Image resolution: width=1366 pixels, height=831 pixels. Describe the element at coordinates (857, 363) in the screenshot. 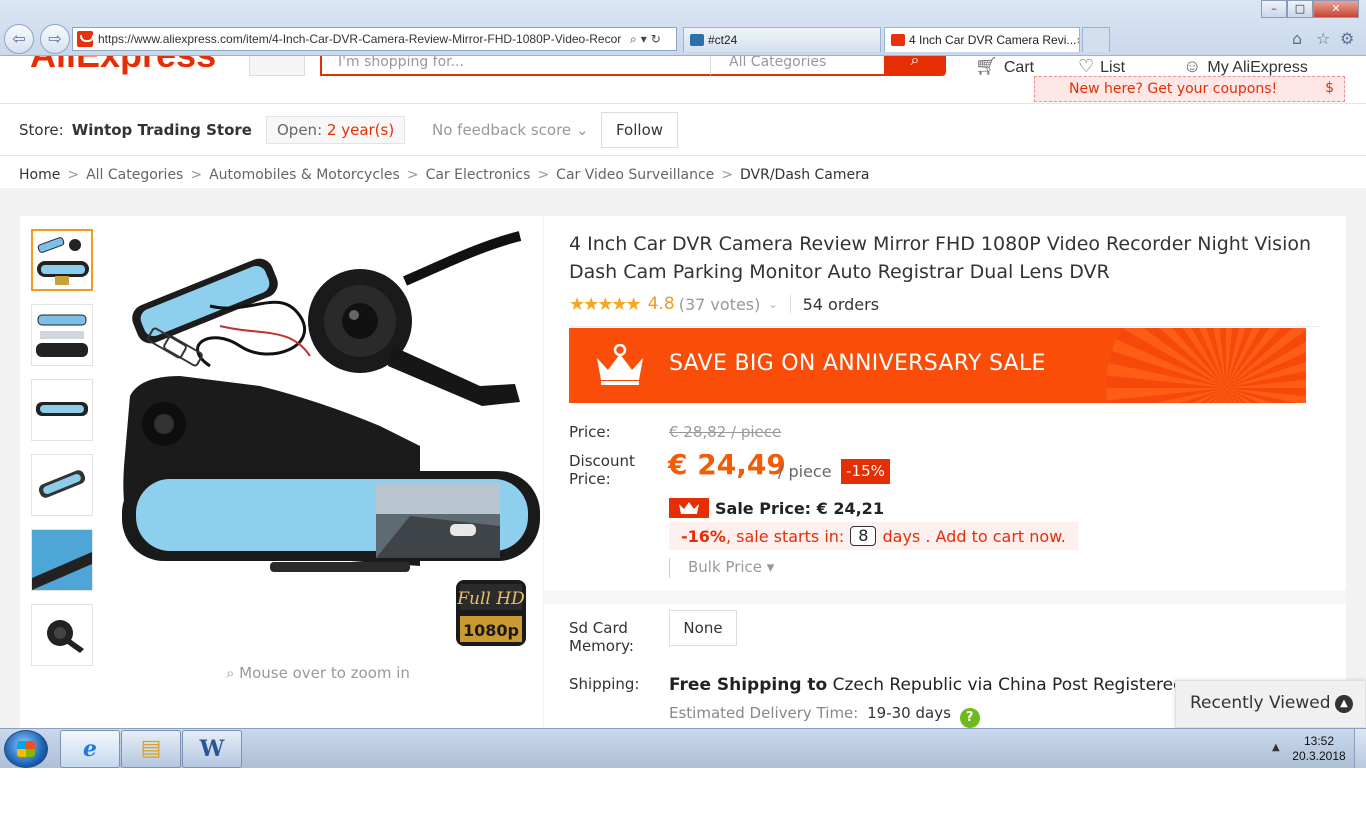

I see `sale-banner-text: SAVE BIG ON ANNIVERSARY SALE` at that location.